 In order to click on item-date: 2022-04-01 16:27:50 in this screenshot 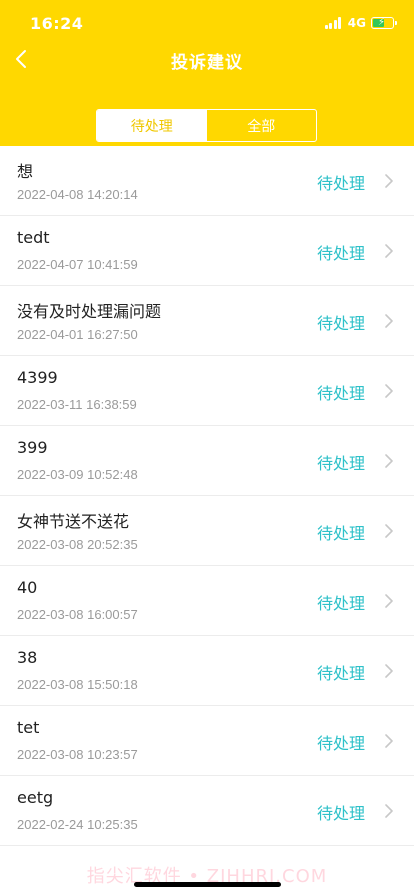, I will do `click(77, 334)`.